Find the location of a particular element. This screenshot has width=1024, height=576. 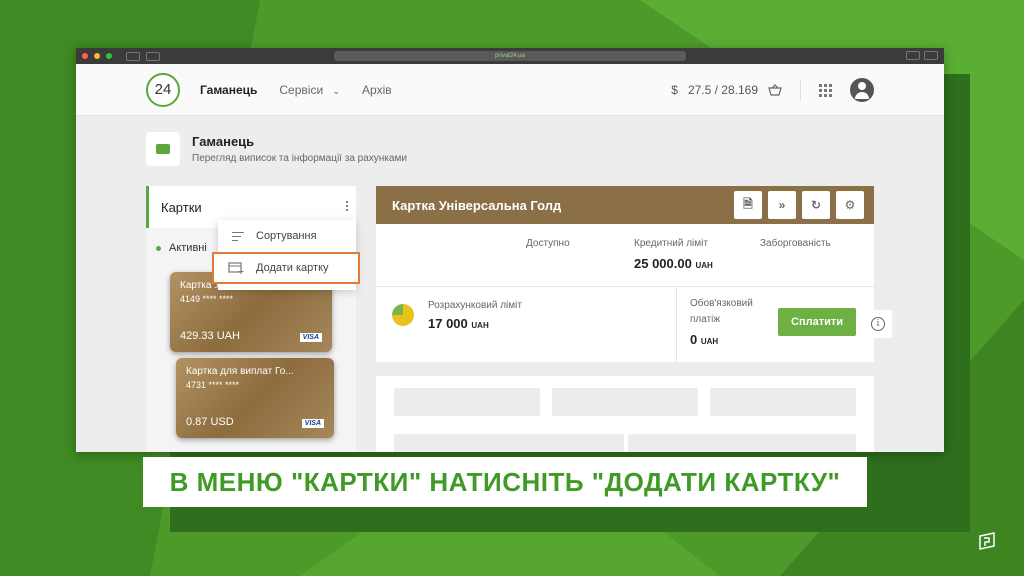

double-chevron-icon: » is located at coordinates (782, 205).